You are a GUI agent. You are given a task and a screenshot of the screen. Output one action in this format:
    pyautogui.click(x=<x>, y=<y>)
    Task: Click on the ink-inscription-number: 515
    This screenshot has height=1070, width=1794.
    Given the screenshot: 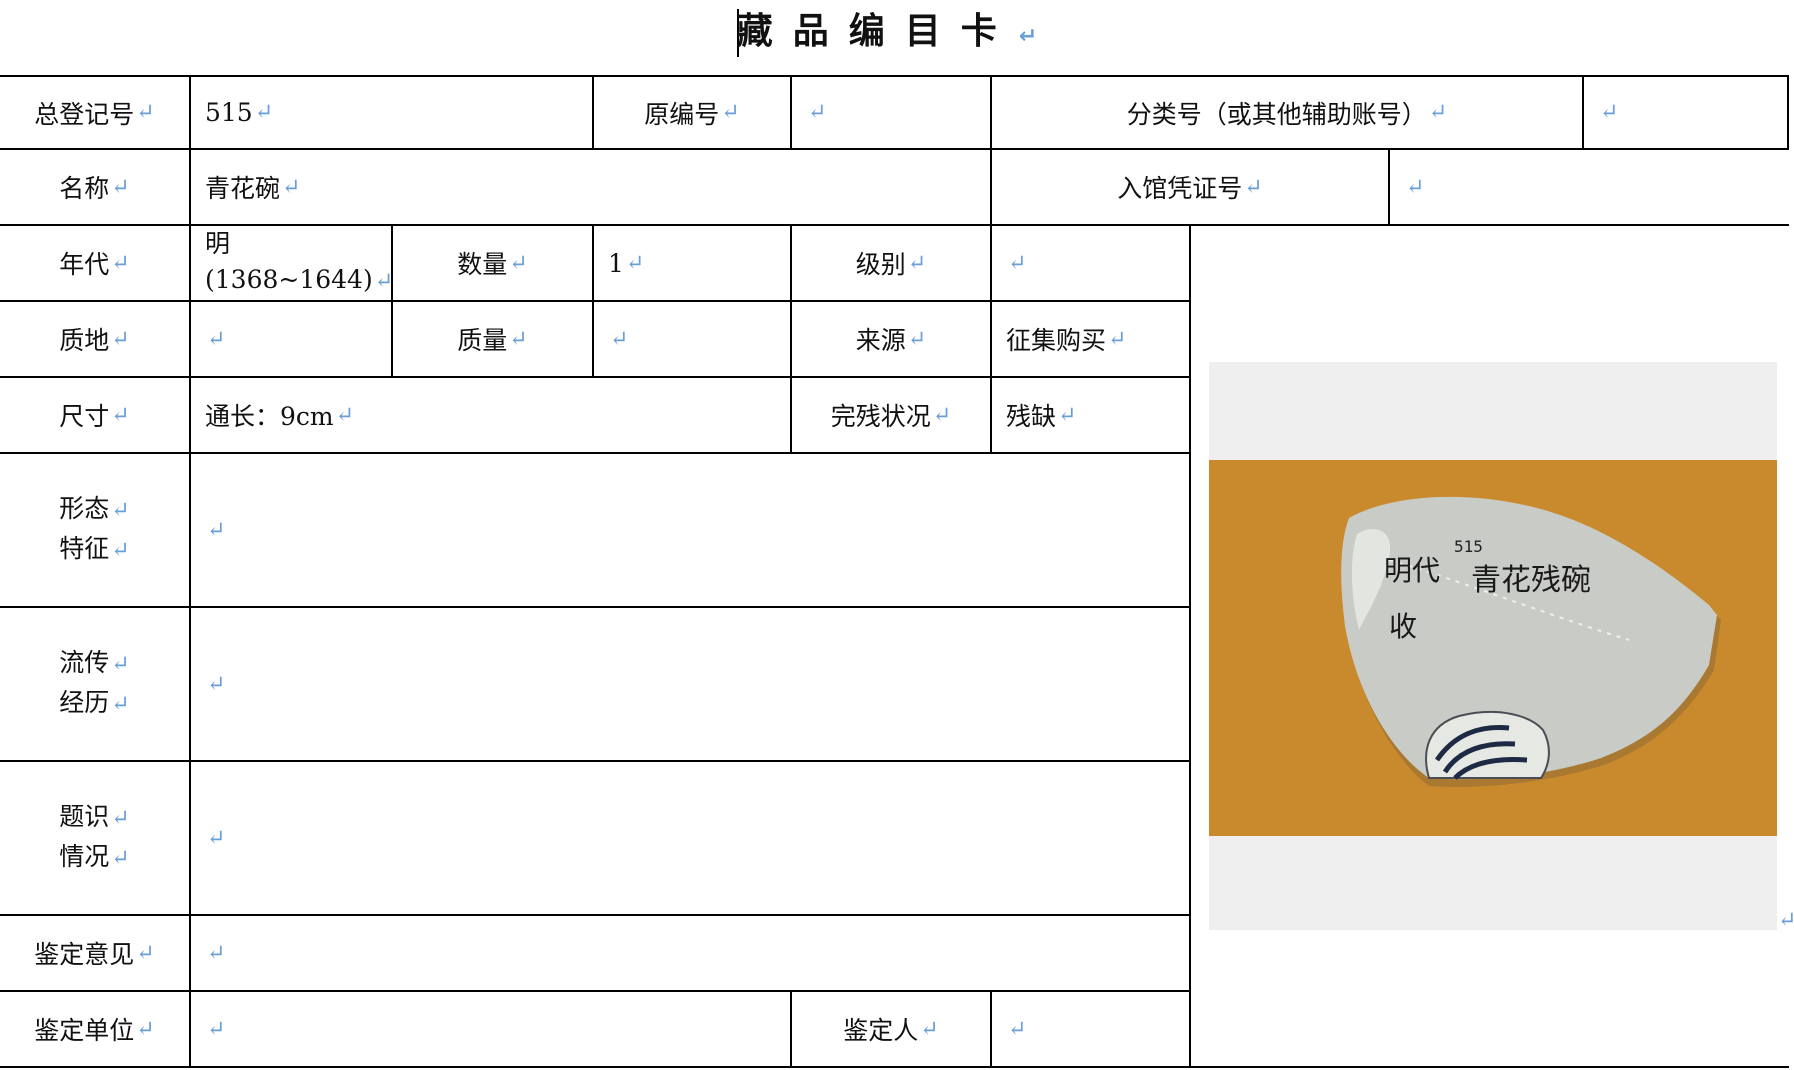 What is the action you would take?
    pyautogui.click(x=1468, y=546)
    